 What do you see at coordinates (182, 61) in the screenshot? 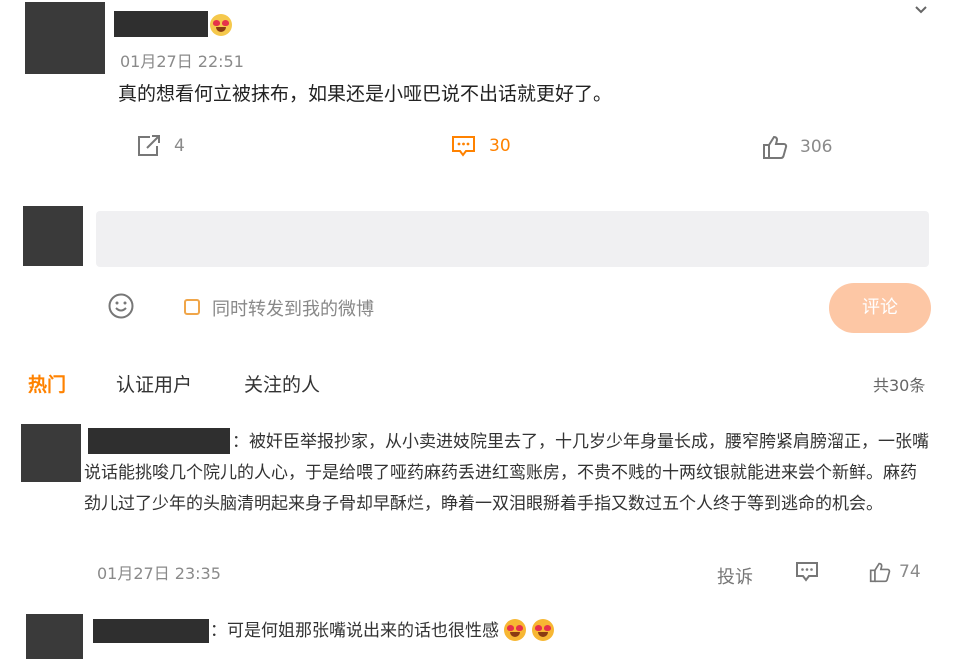
I see `post-time: 01月27日 22:51` at bounding box center [182, 61].